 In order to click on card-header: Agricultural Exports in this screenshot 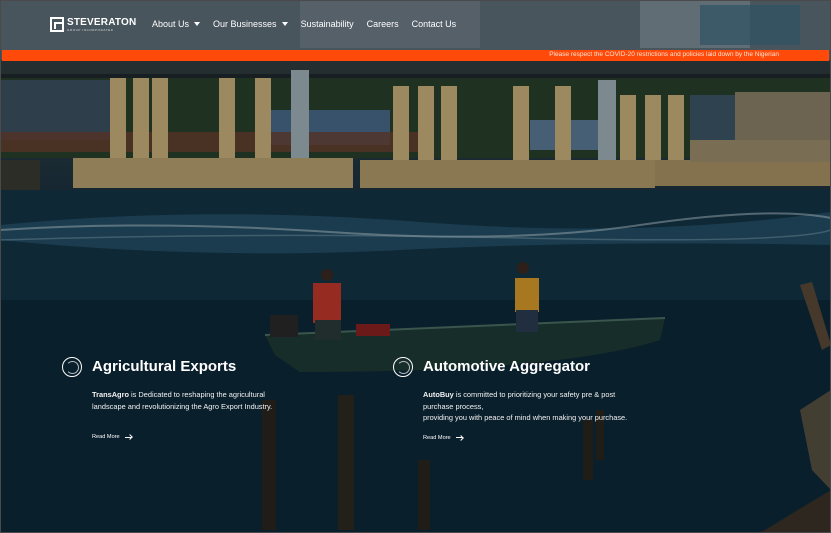, I will do `click(179, 367)`.